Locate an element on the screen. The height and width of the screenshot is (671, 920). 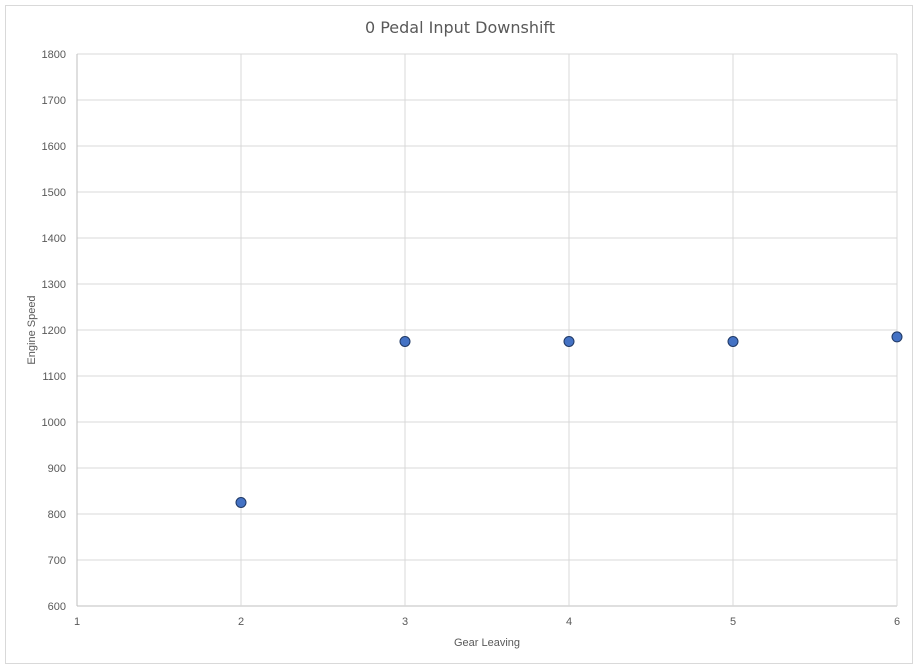
x-tick-label: 4 is located at coordinates (569, 622).